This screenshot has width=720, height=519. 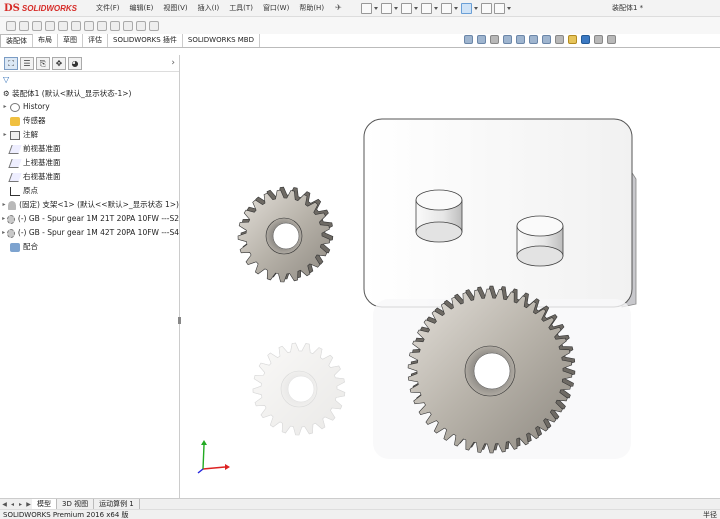 I want to click on previous-view-icon, so click(x=494, y=39).